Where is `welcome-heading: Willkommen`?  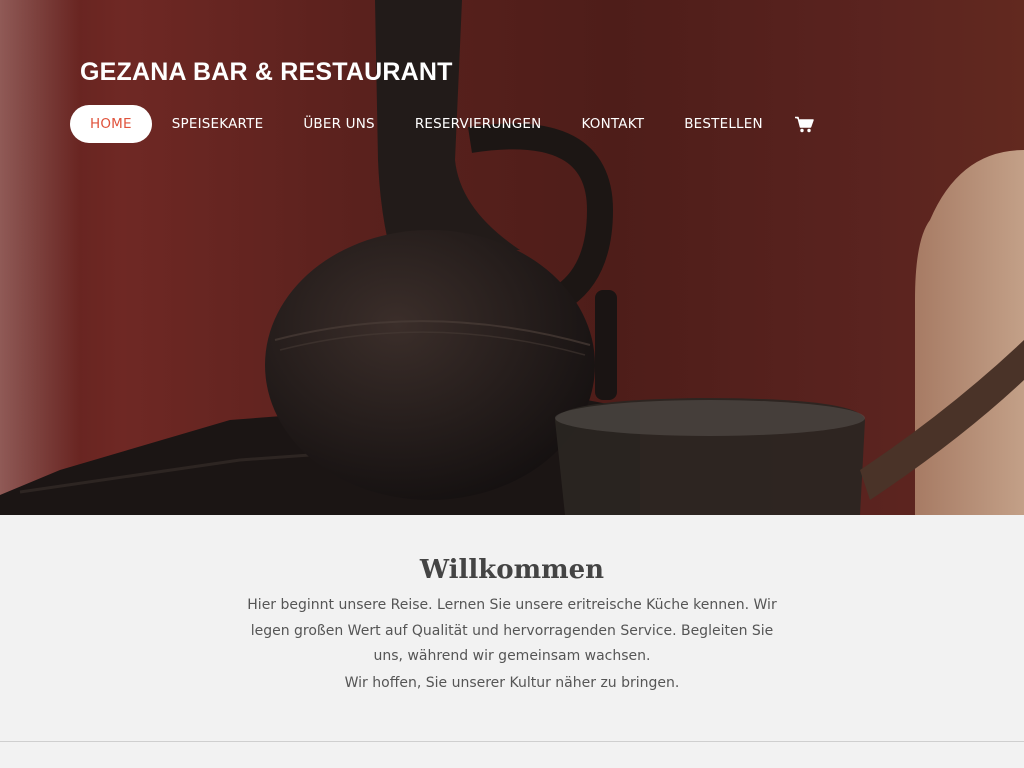
welcome-heading: Willkommen is located at coordinates (512, 570).